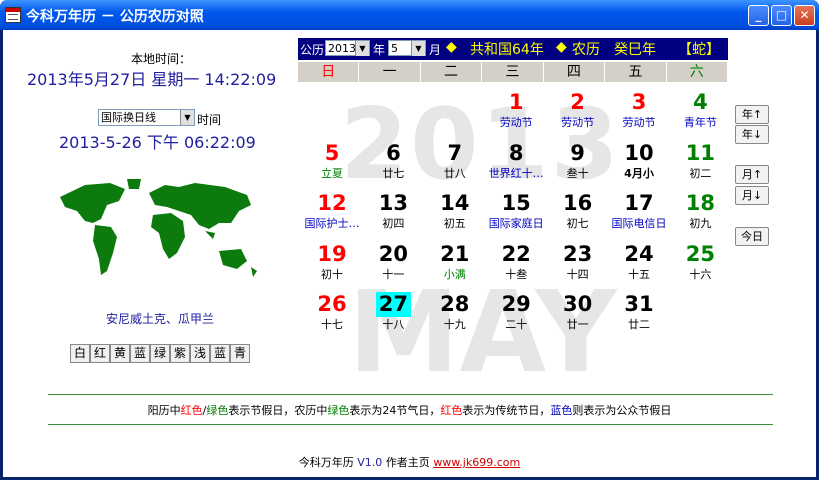  Describe the element at coordinates (516, 223) in the screenshot. I see `lunar-text: 国际家庭日` at that location.